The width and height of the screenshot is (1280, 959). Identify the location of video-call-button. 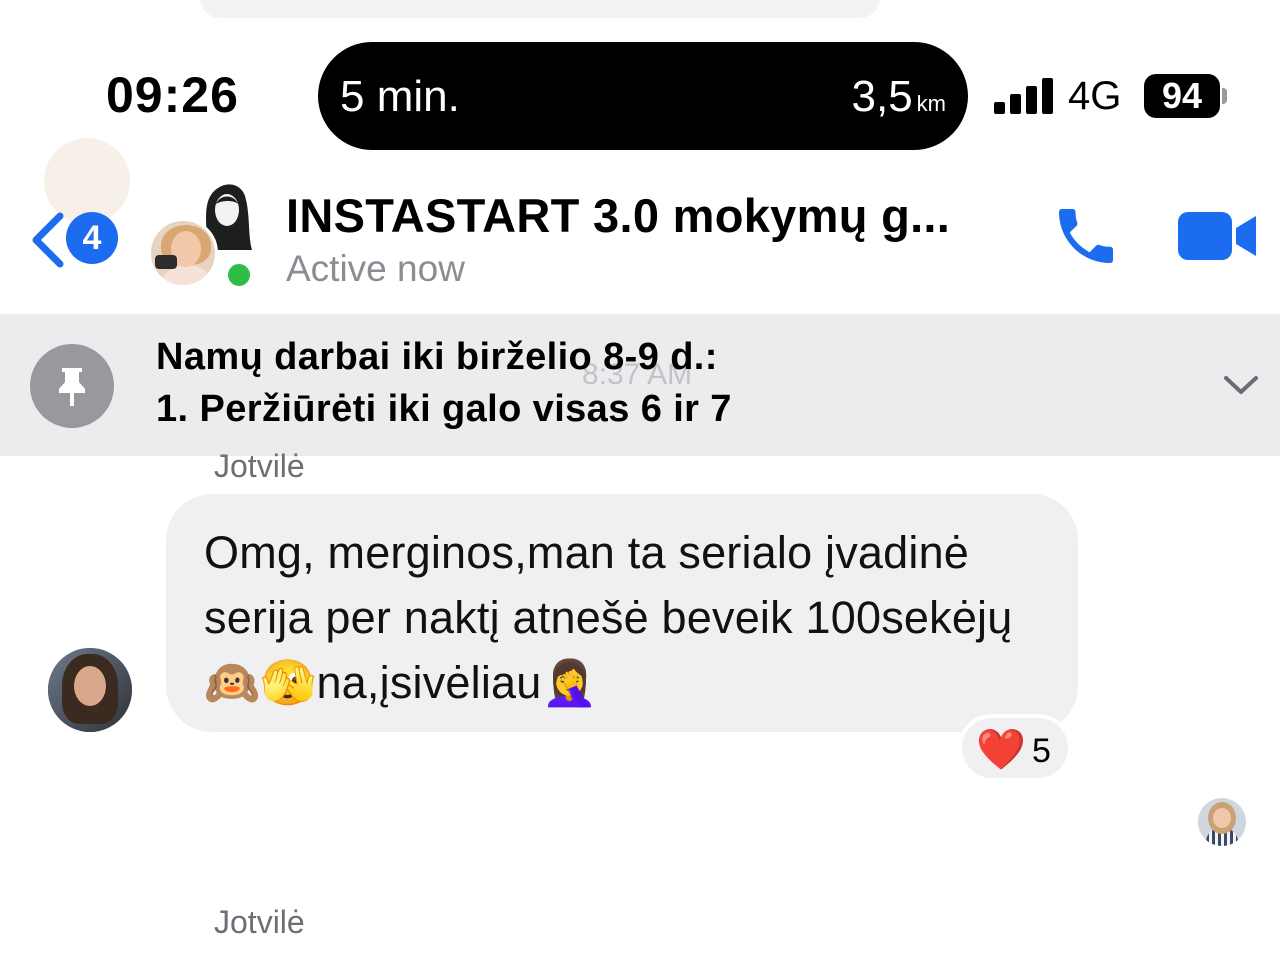
(1219, 238).